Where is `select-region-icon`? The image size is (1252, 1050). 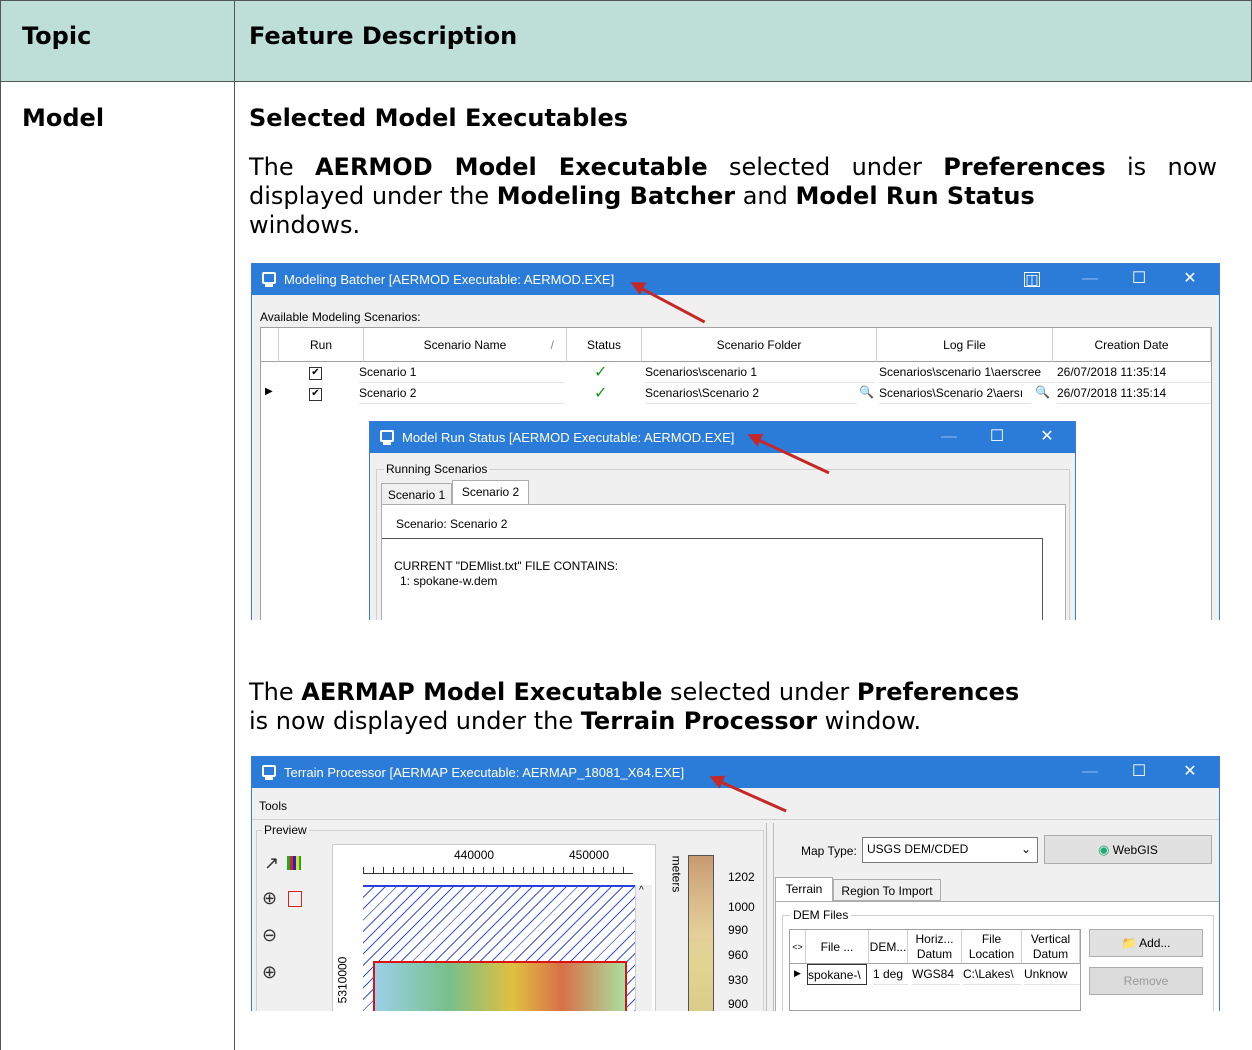 select-region-icon is located at coordinates (295, 899).